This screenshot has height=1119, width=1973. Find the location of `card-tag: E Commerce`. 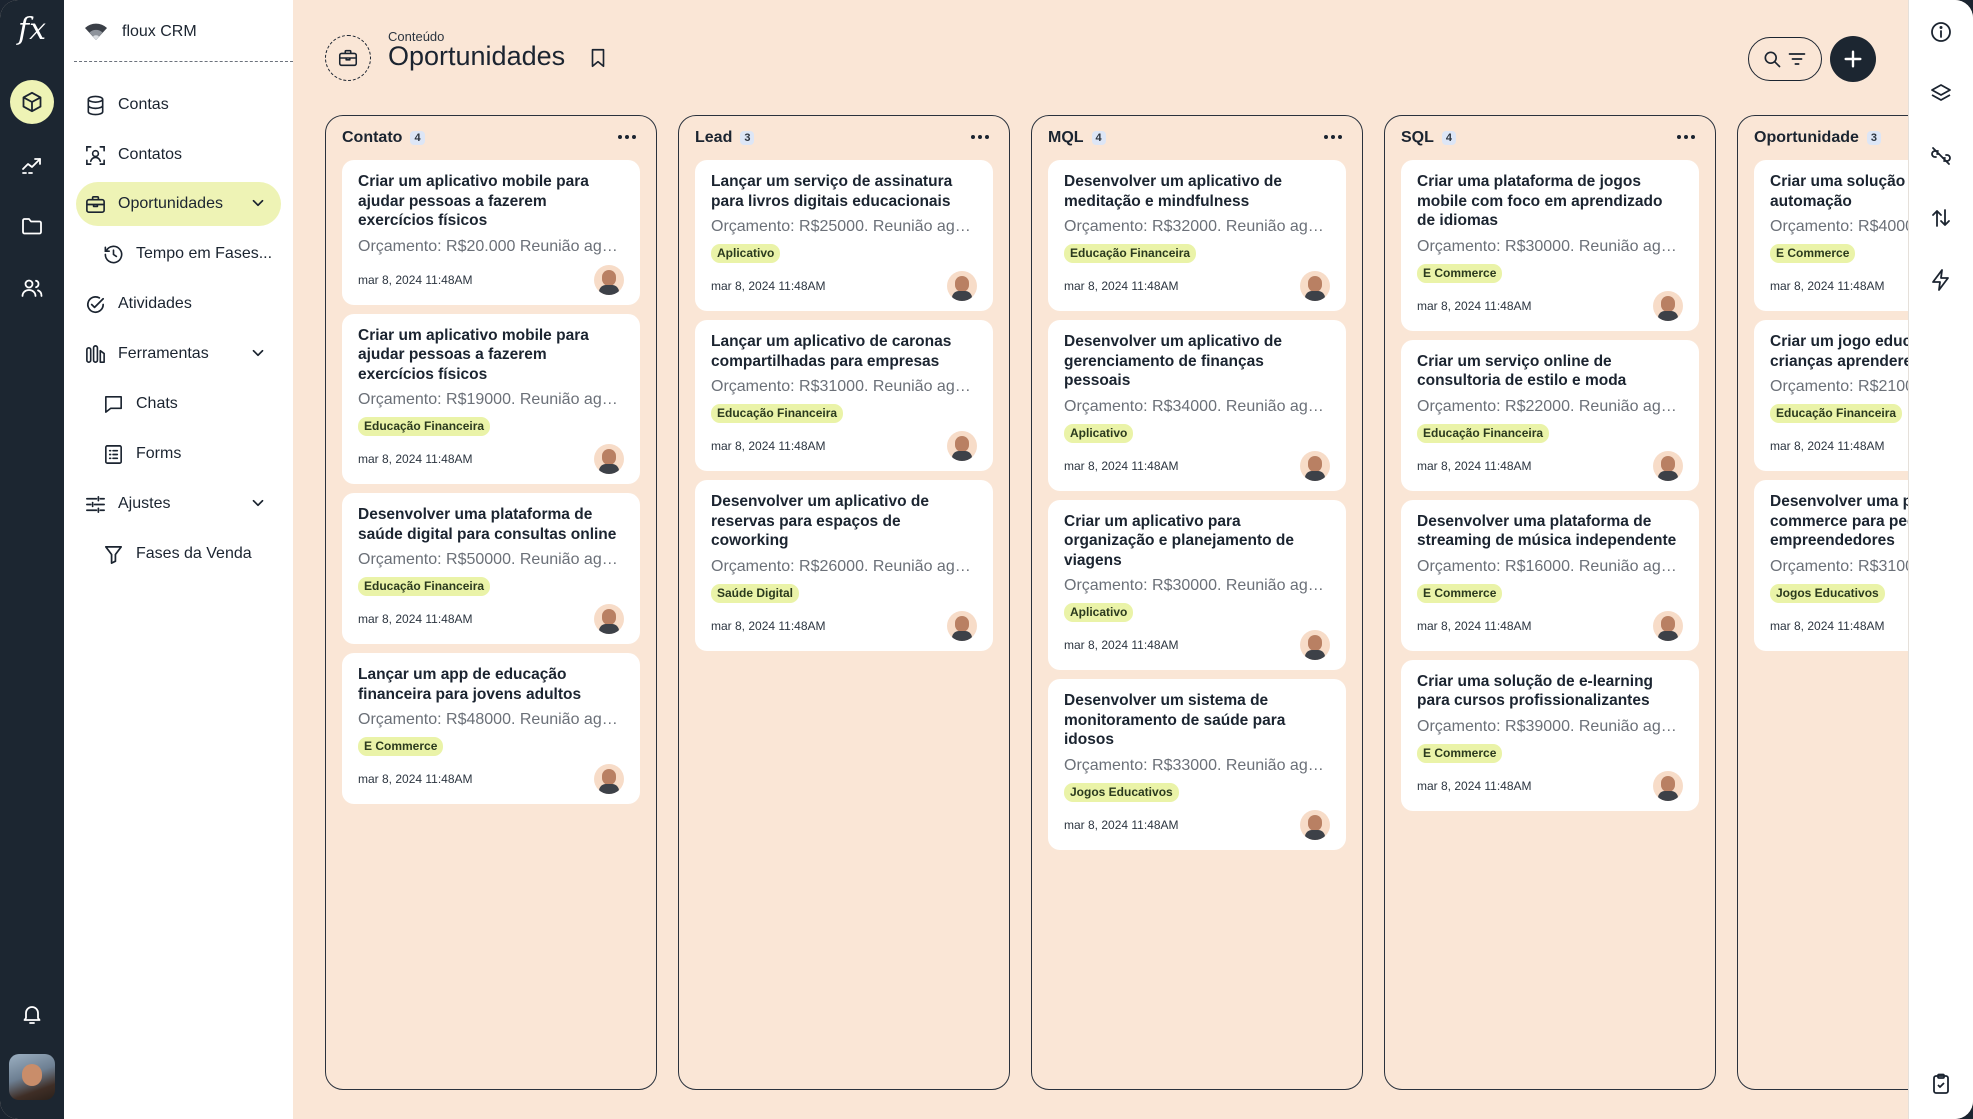

card-tag: E Commerce is located at coordinates (1460, 753).